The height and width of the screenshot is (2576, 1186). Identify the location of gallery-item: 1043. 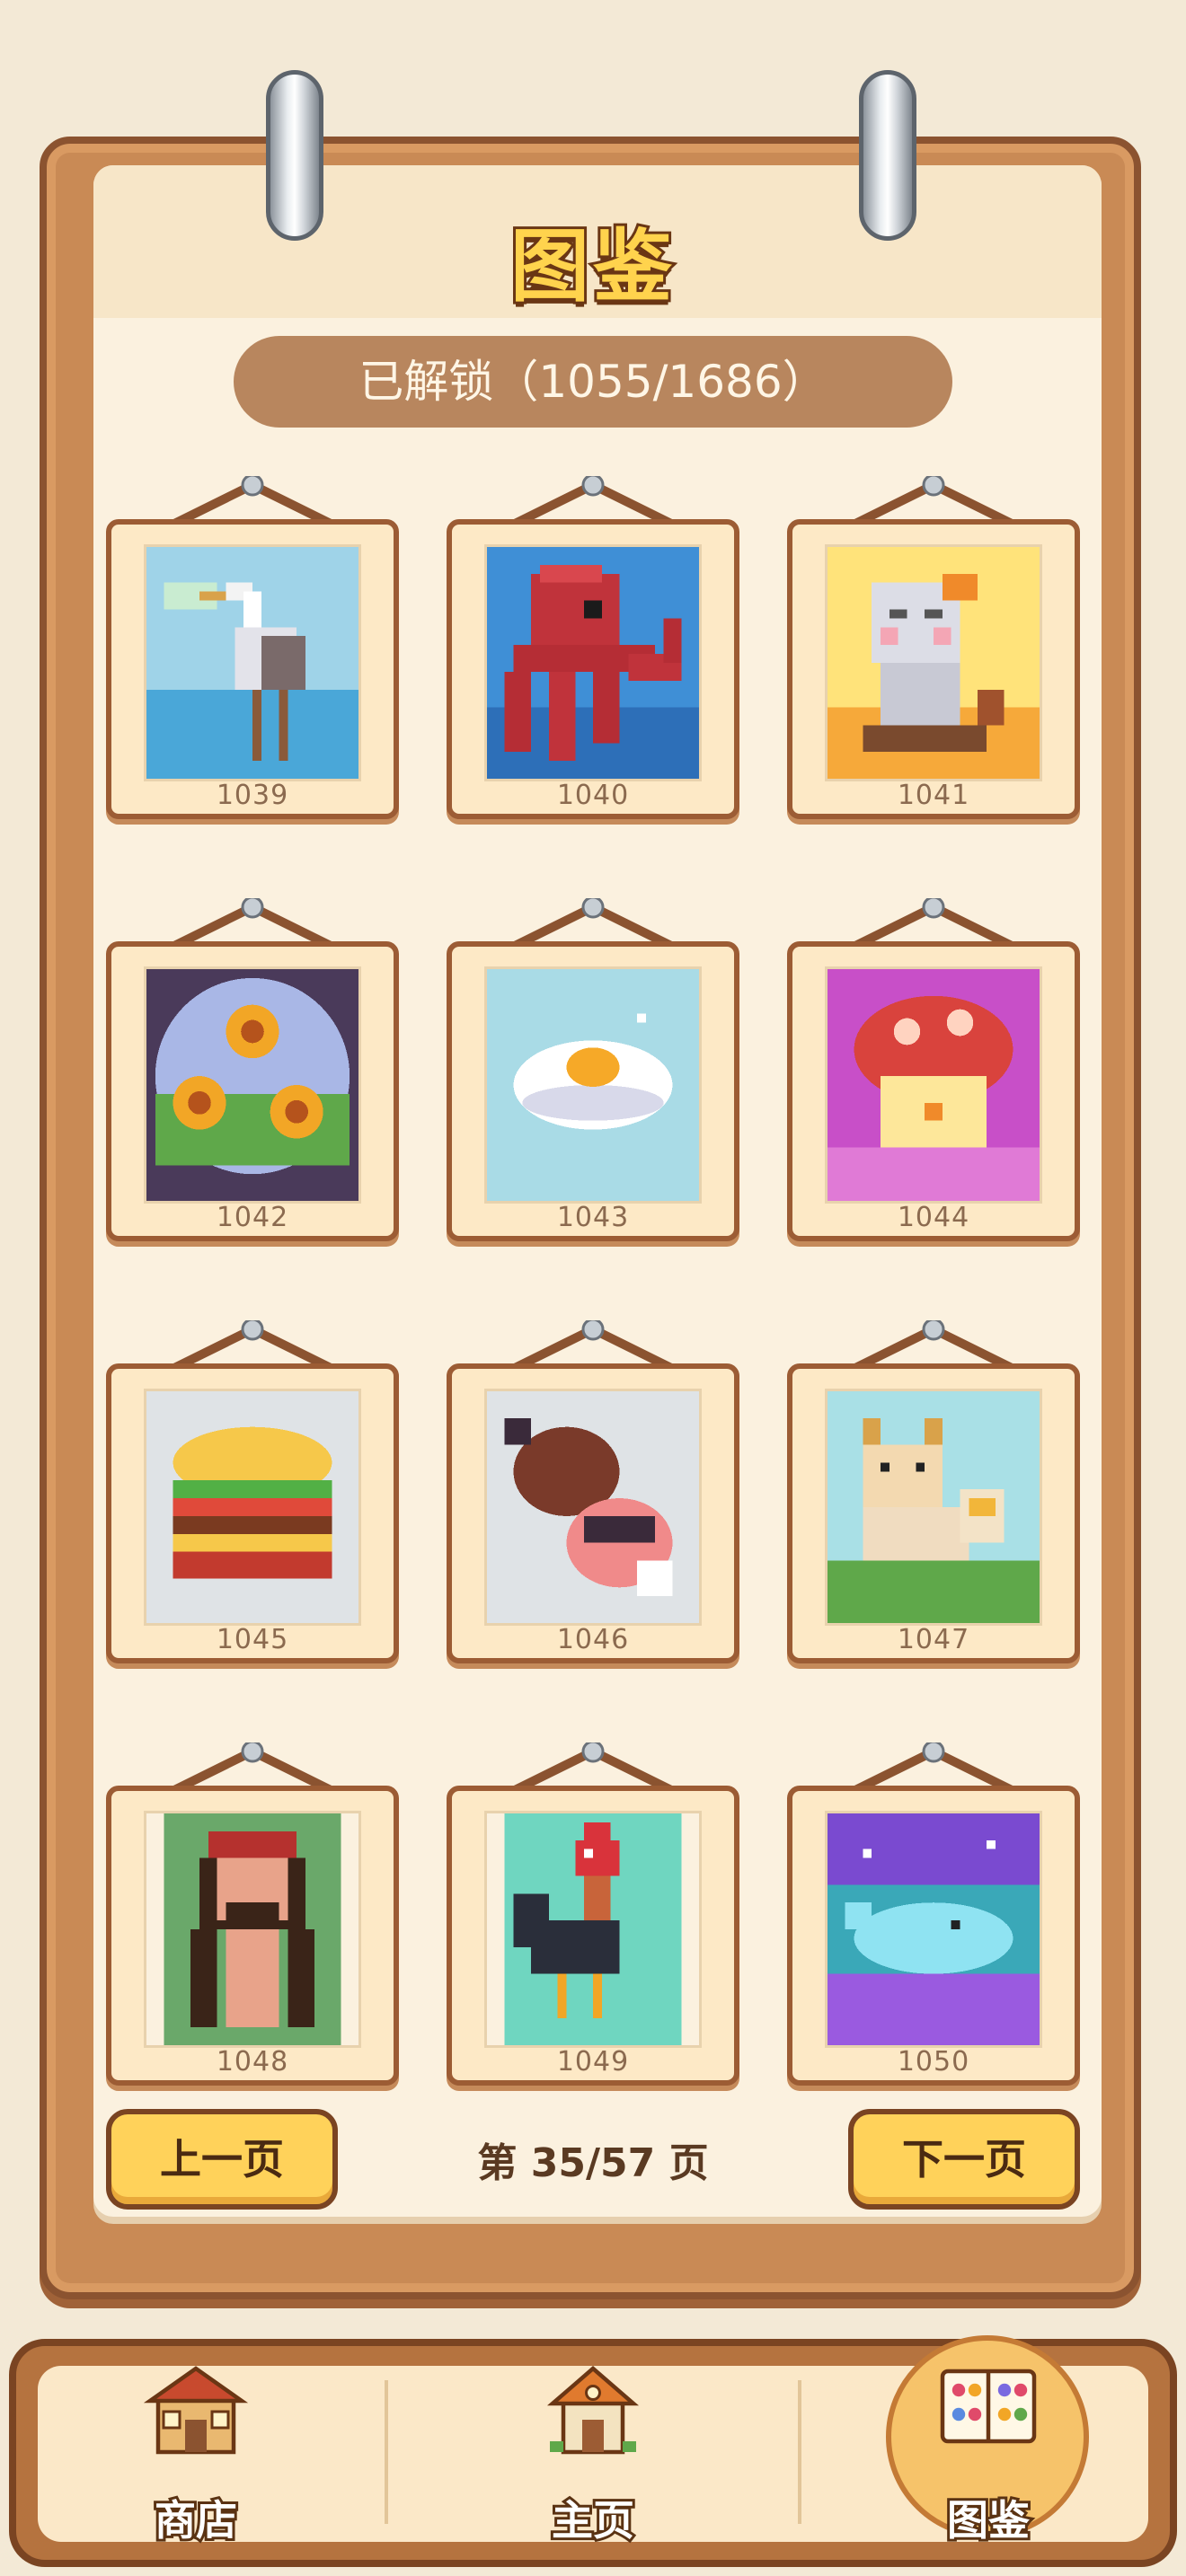
(593, 1070).